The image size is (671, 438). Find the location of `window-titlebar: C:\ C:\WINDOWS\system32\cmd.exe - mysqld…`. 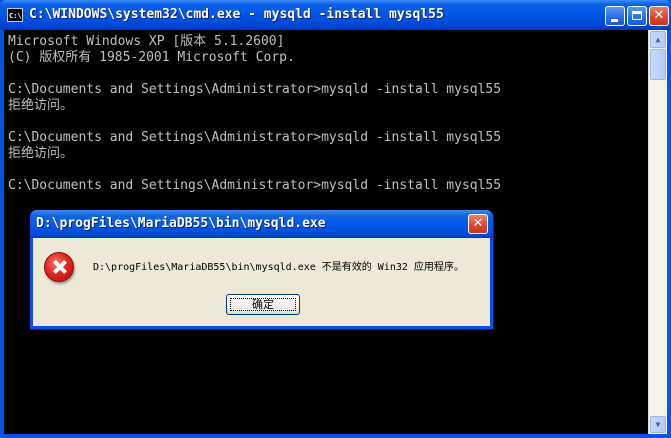

window-titlebar: C:\ C:\WINDOWS\system32\cmd.exe - mysqld… is located at coordinates (335, 15).